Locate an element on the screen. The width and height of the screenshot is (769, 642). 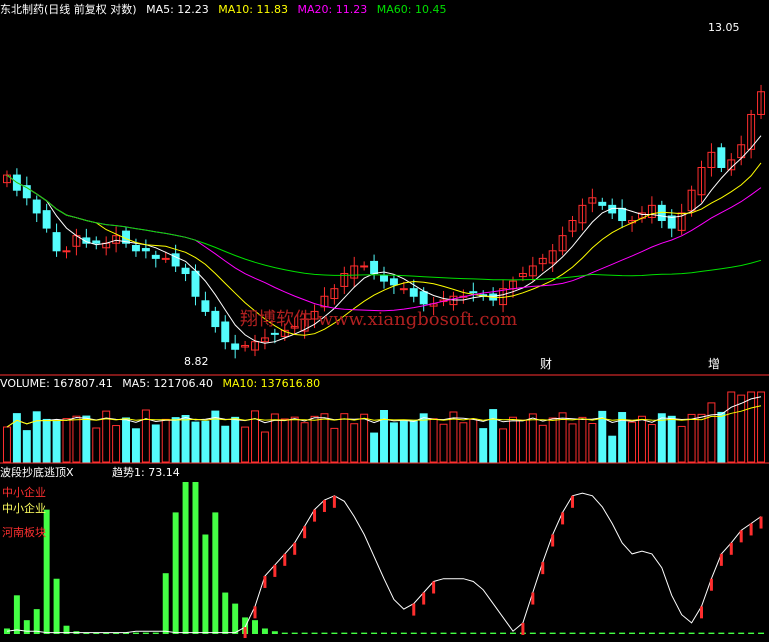
ma5-label: MA5: 12.23 is located at coordinates (177, 9).